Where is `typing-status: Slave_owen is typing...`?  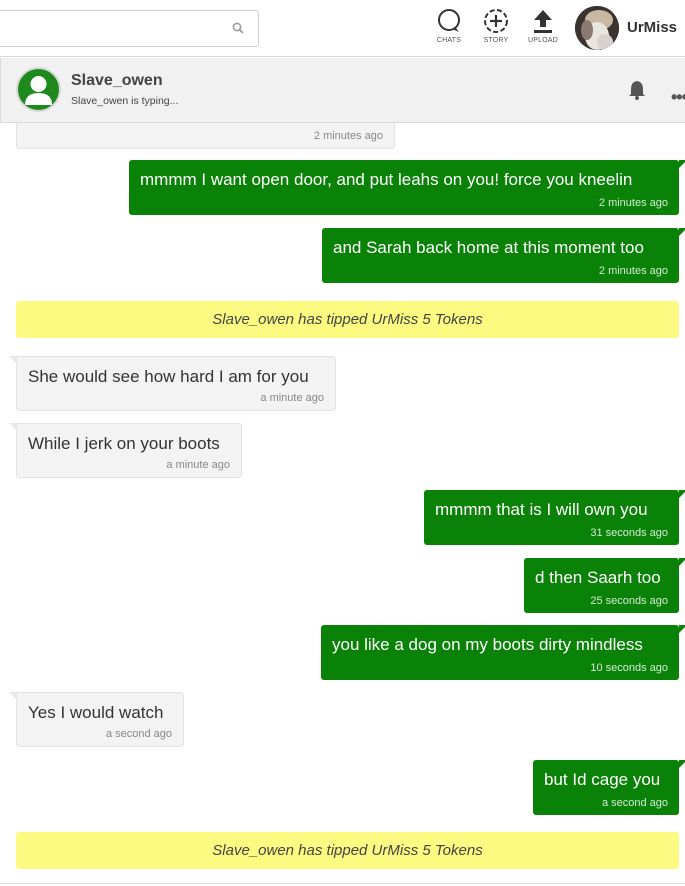
typing-status: Slave_owen is typing... is located at coordinates (125, 101).